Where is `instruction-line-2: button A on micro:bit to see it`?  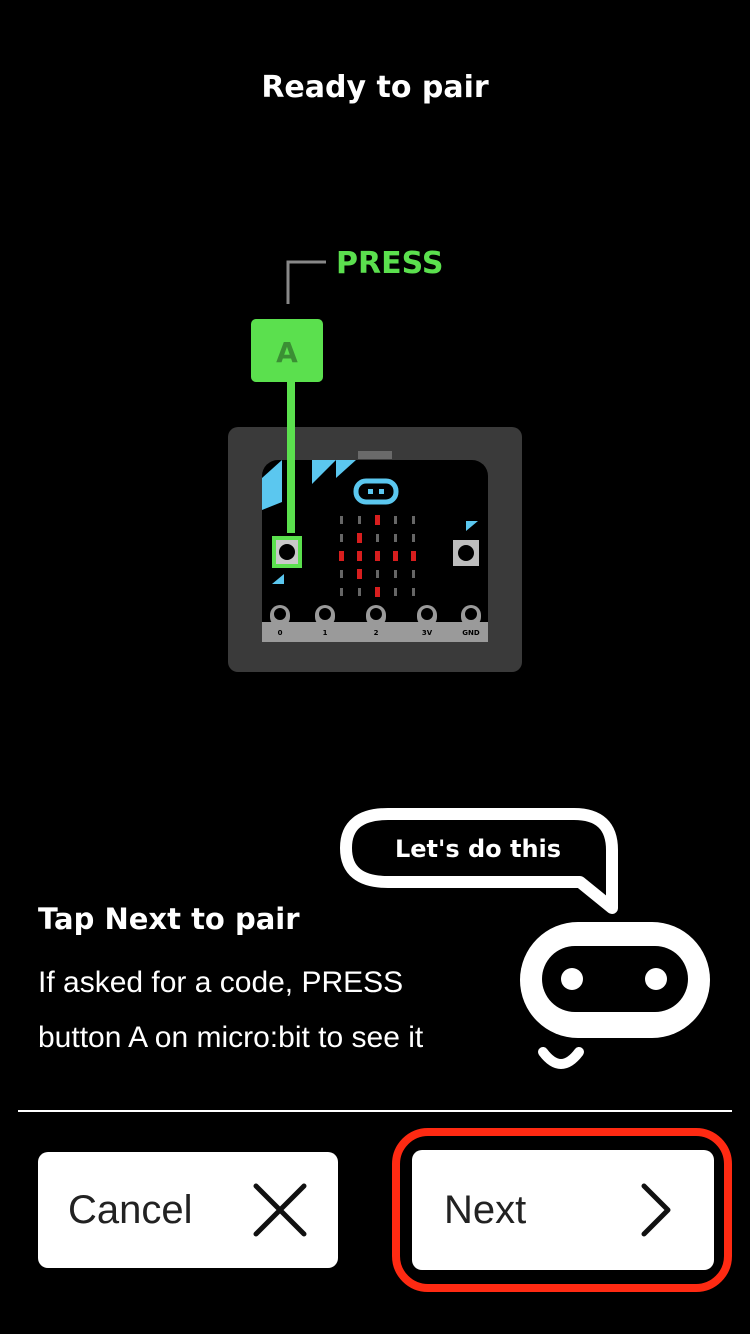 instruction-line-2: button A on micro:bit to see it is located at coordinates (231, 1037).